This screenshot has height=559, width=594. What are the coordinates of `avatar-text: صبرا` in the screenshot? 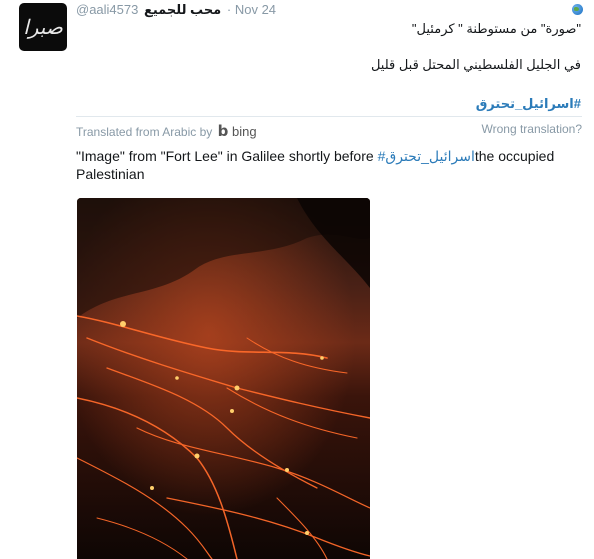 It's located at (43, 27).